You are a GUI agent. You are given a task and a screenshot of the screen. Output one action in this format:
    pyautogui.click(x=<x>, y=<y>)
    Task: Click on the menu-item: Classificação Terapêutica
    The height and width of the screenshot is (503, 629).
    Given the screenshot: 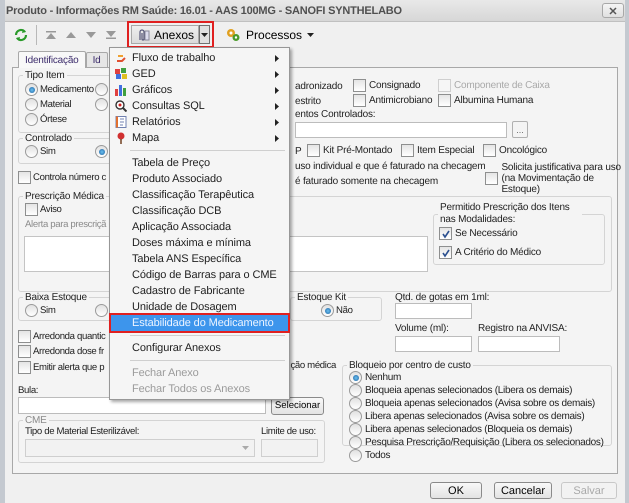 What is the action you would take?
    pyautogui.click(x=199, y=195)
    